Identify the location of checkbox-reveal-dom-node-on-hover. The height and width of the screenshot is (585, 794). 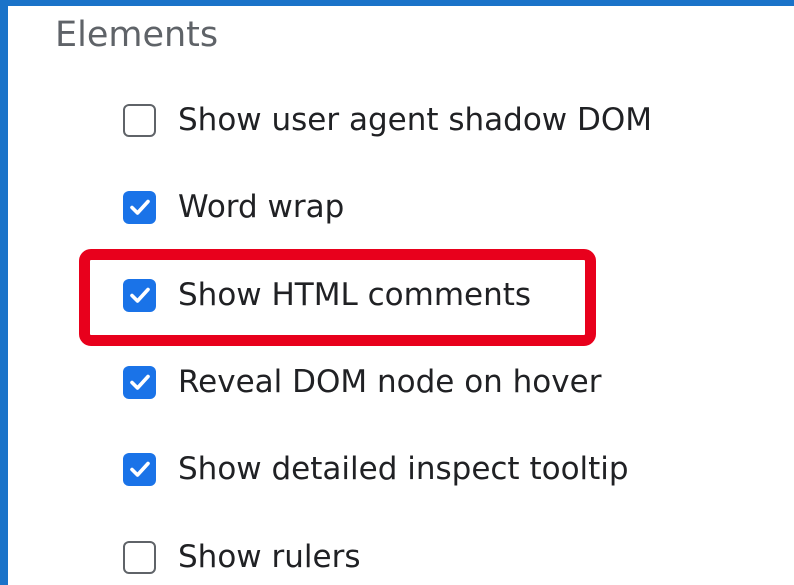
(139, 382).